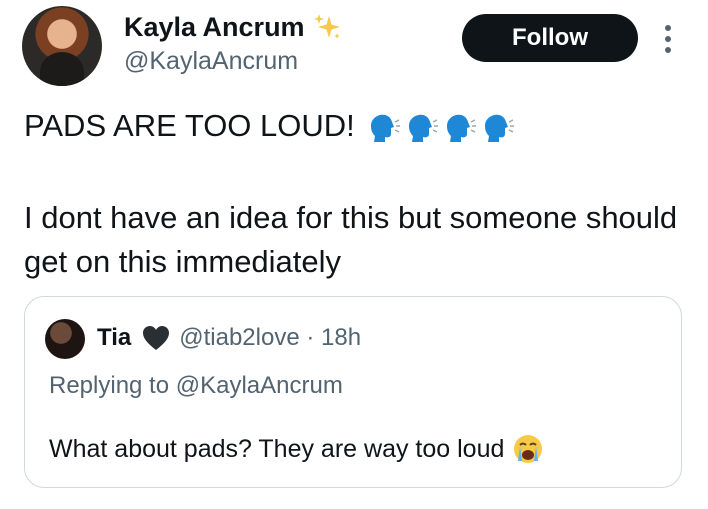  What do you see at coordinates (189, 125) in the screenshot?
I see `tweet-headline: PADS ARE TOO LOUD!` at bounding box center [189, 125].